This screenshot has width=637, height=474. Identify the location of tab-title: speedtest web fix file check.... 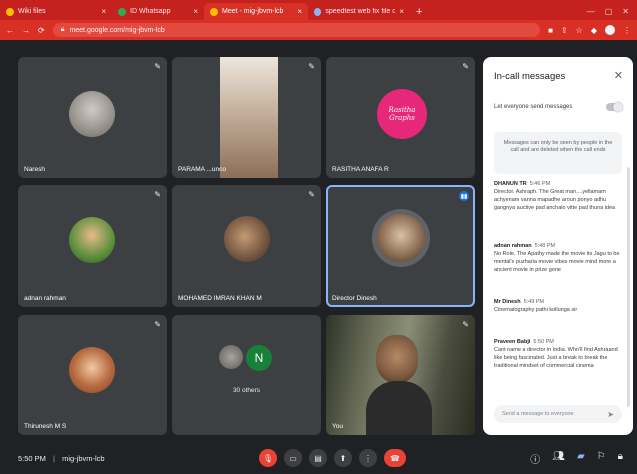
(360, 11).